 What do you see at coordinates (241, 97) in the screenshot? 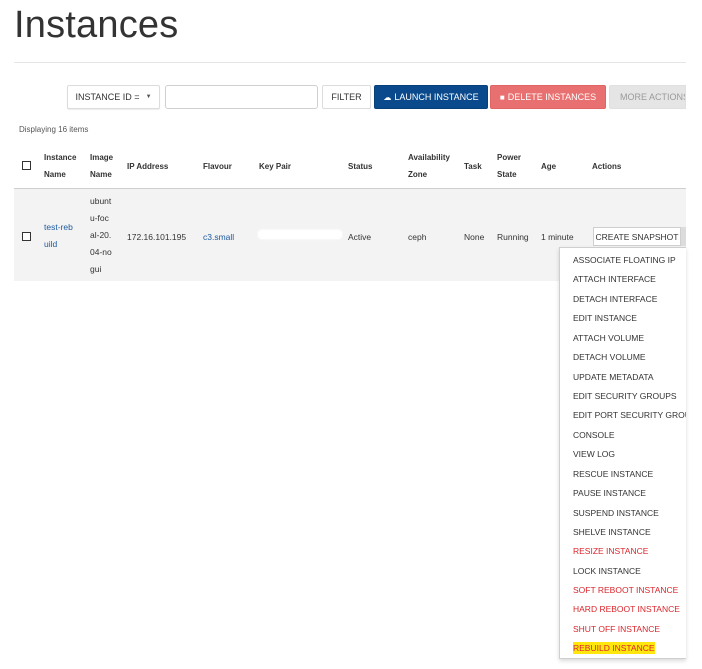
I see `filter-input` at bounding box center [241, 97].